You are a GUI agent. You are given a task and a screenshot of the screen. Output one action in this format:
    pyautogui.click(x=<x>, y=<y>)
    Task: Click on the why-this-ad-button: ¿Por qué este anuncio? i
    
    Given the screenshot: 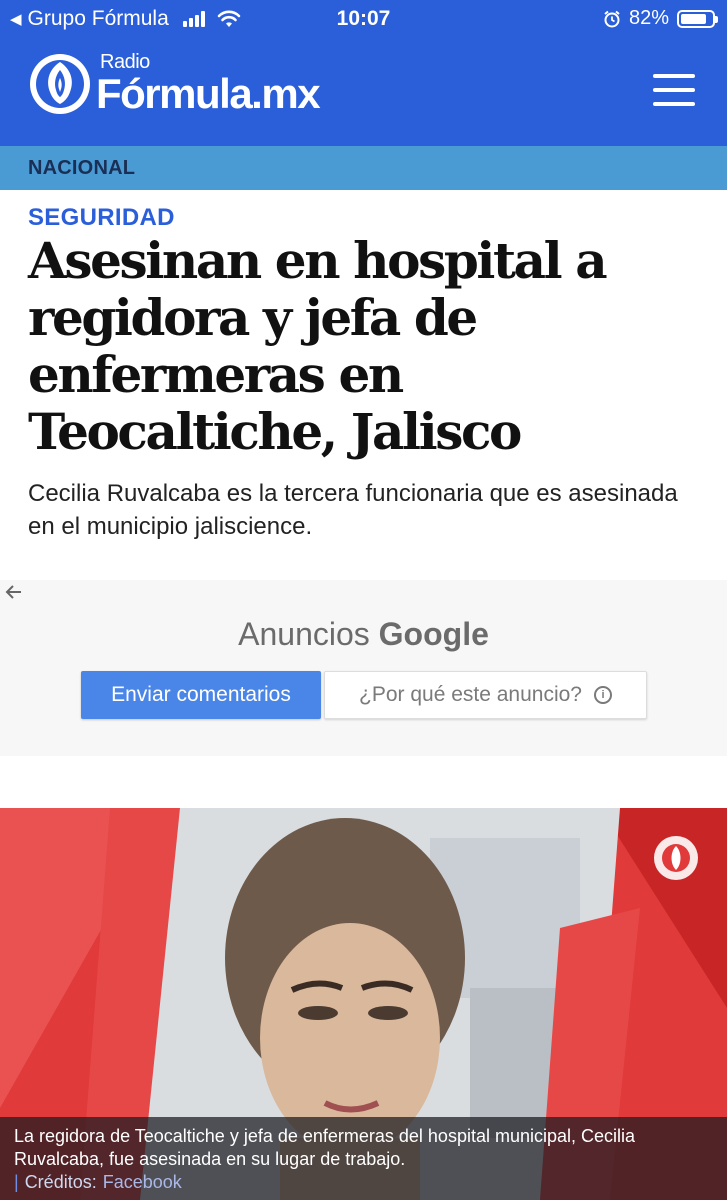 What is the action you would take?
    pyautogui.click(x=485, y=695)
    